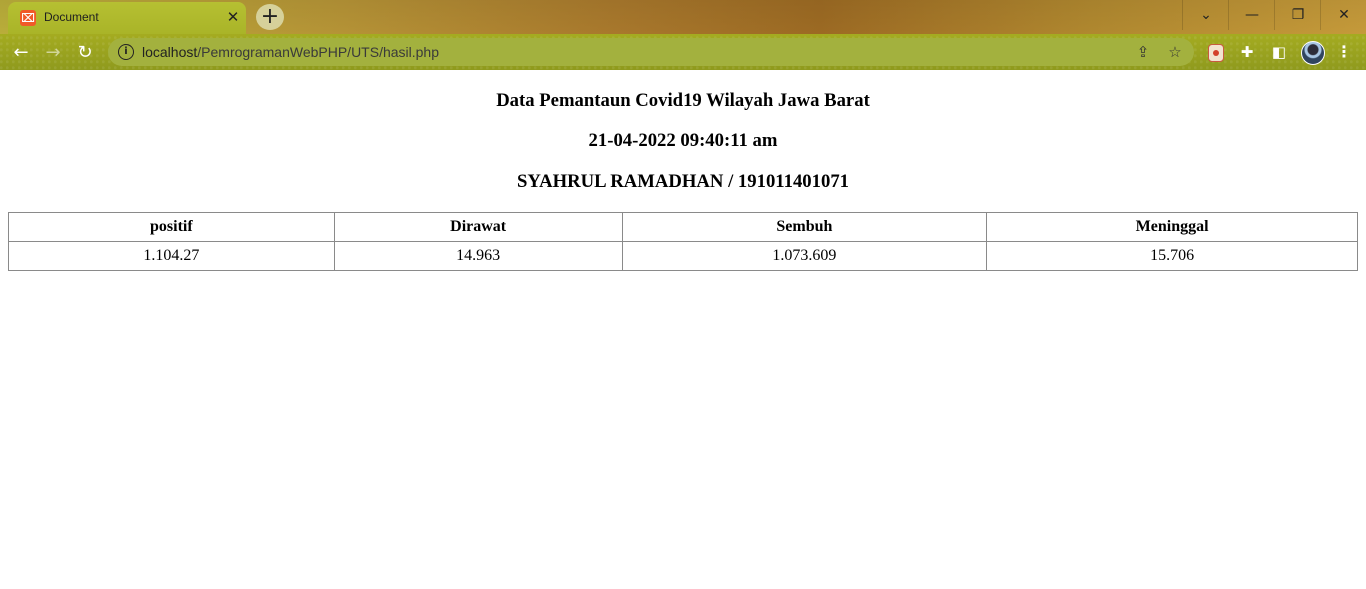 The image size is (1366, 589). What do you see at coordinates (478, 227) in the screenshot?
I see `header-dirawat: Dirawat` at bounding box center [478, 227].